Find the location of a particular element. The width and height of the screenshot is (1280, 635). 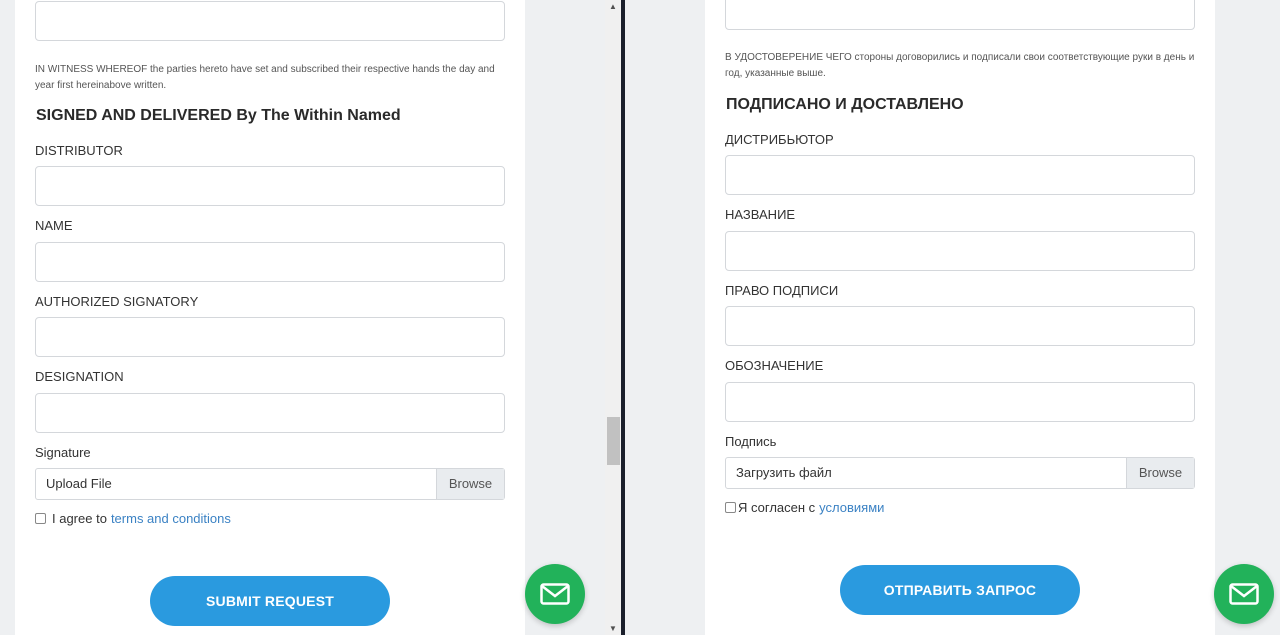

terms-and-conditions-link: условиями is located at coordinates (851, 507).